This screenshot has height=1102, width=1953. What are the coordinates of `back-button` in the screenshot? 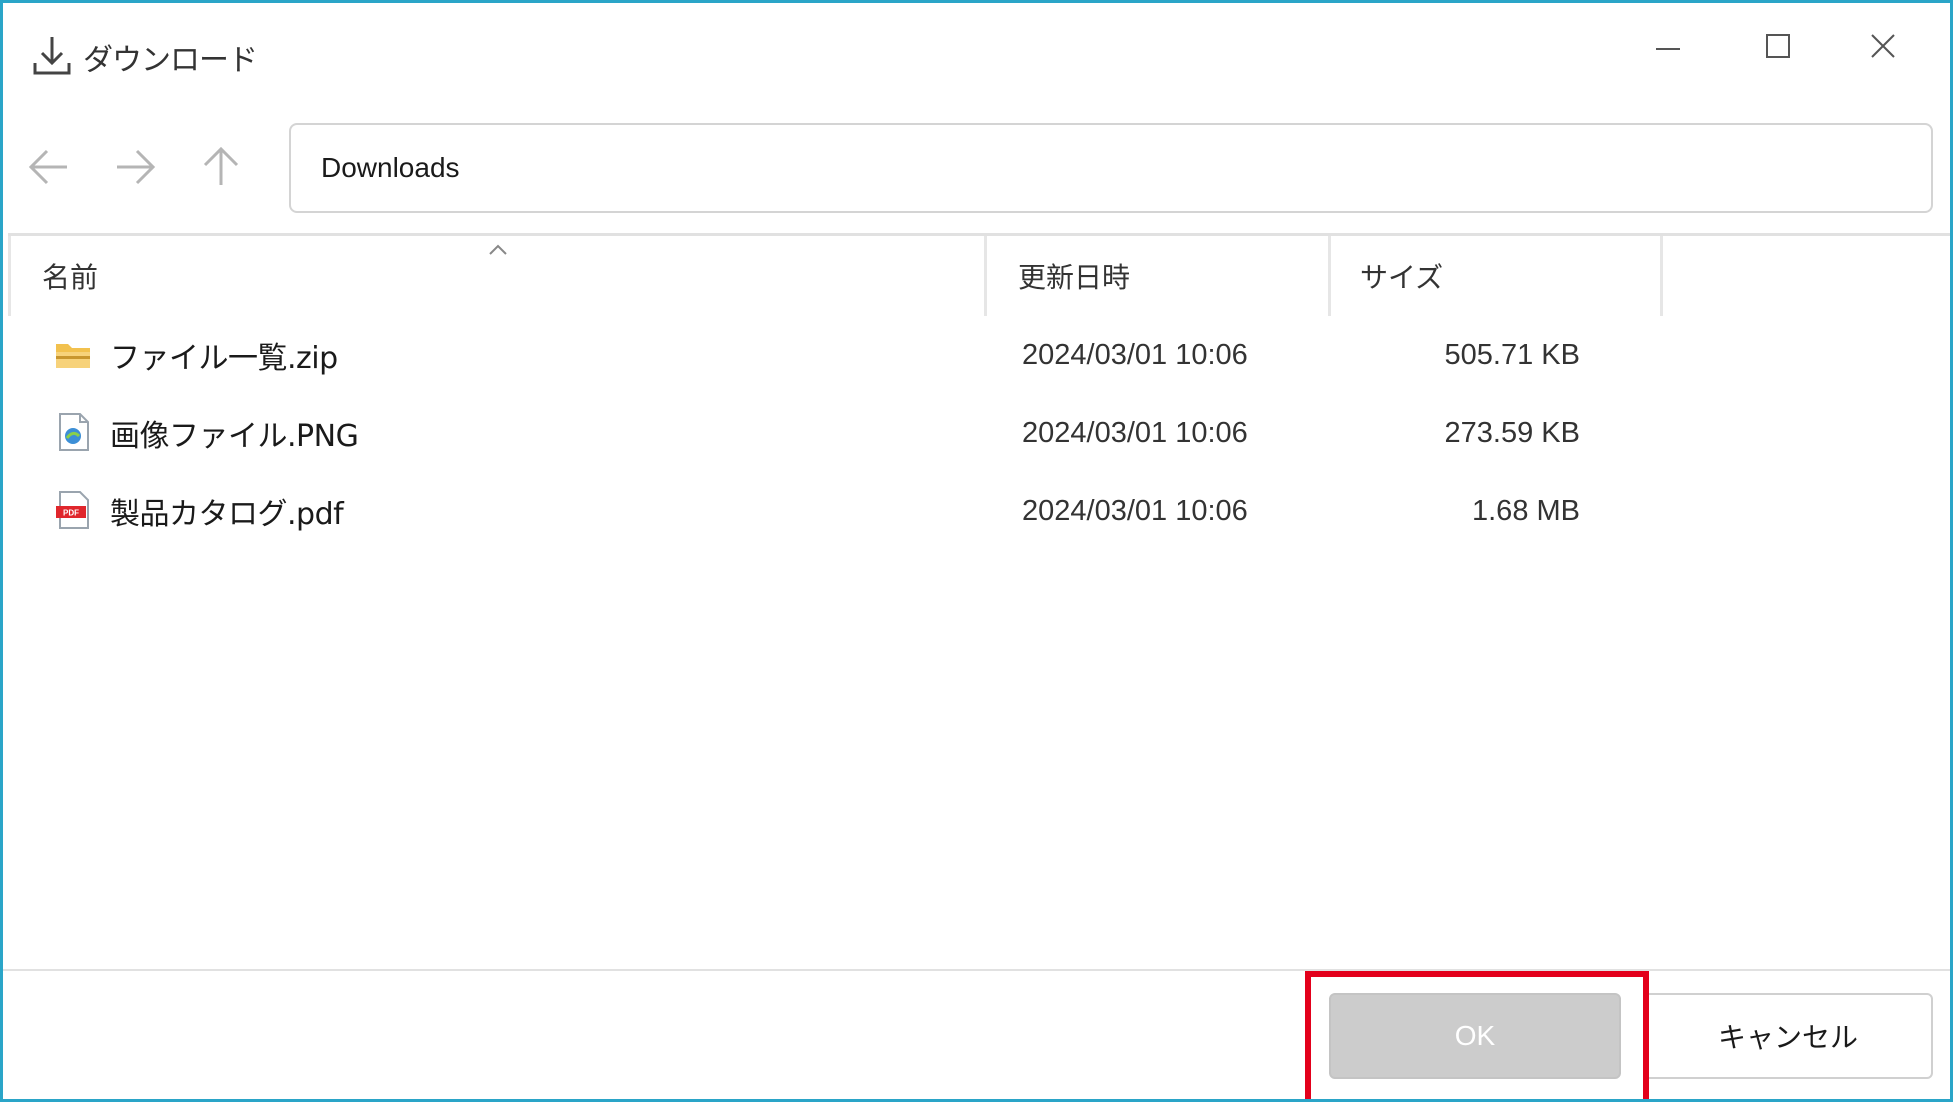 It's located at (49, 169).